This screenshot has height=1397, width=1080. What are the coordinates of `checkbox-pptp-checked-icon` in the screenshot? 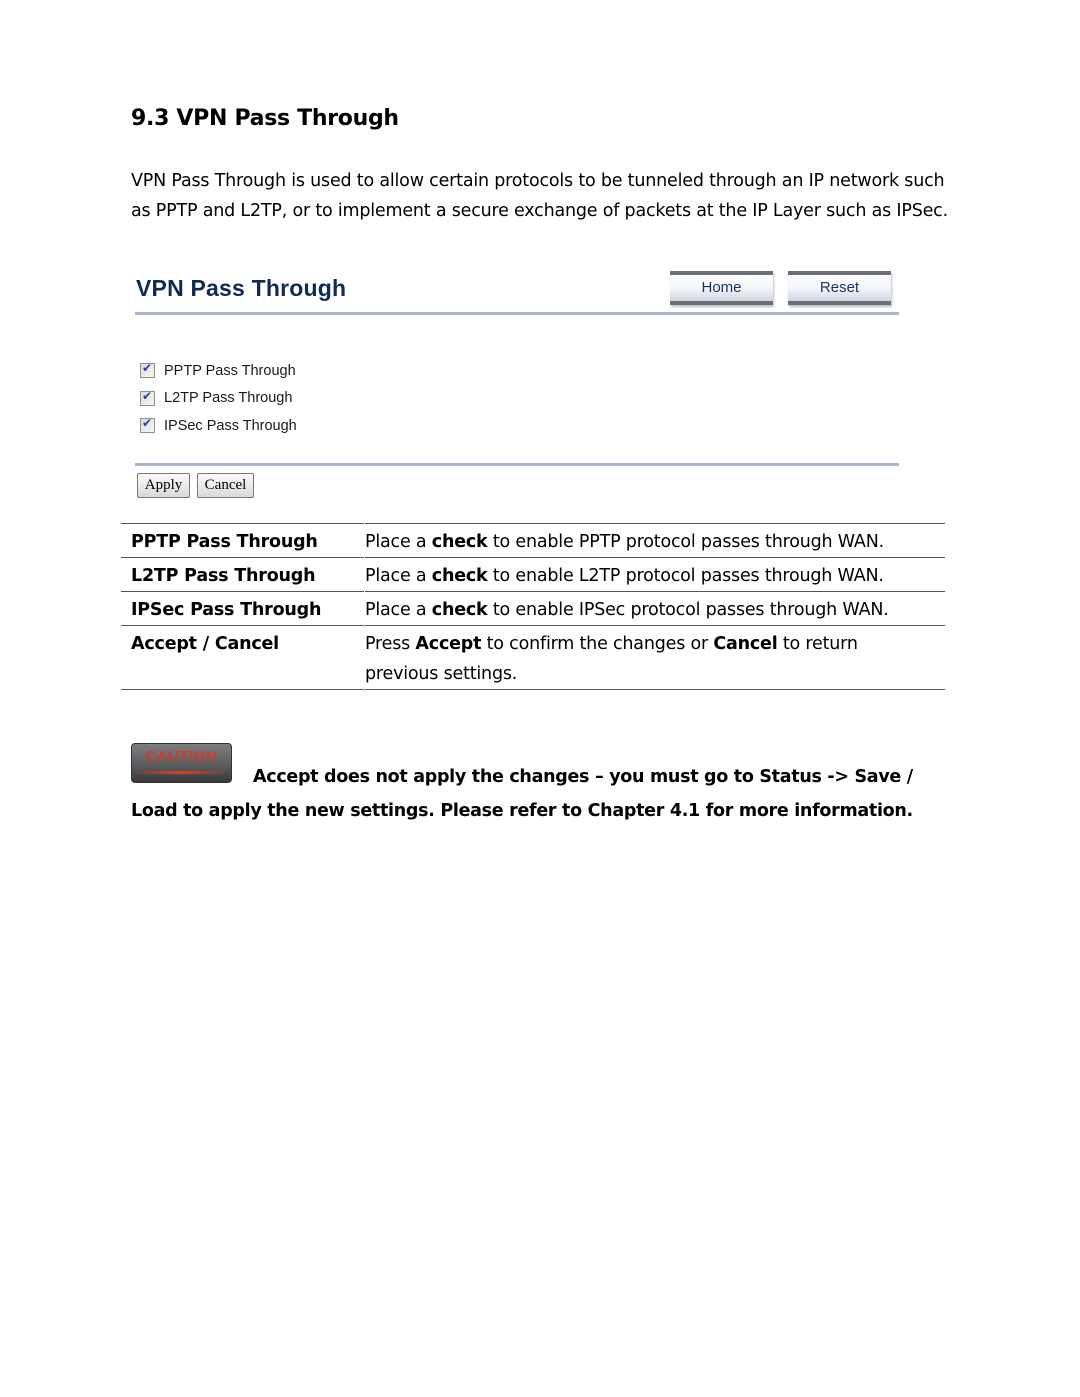 It's located at (147, 370).